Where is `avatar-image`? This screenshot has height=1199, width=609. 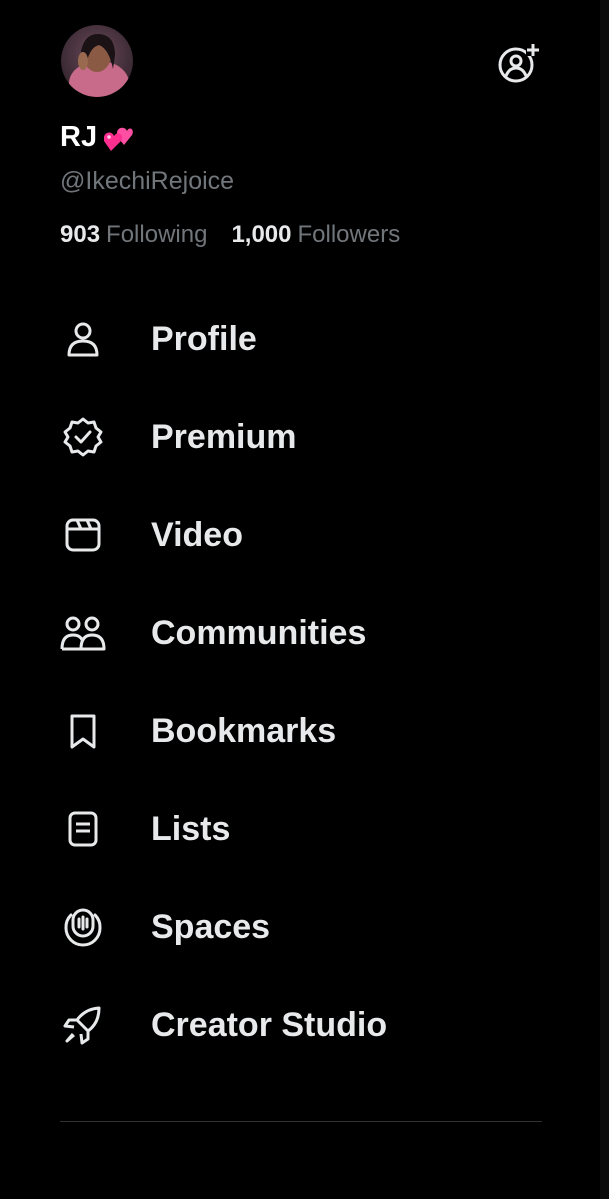
avatar-image is located at coordinates (97, 61).